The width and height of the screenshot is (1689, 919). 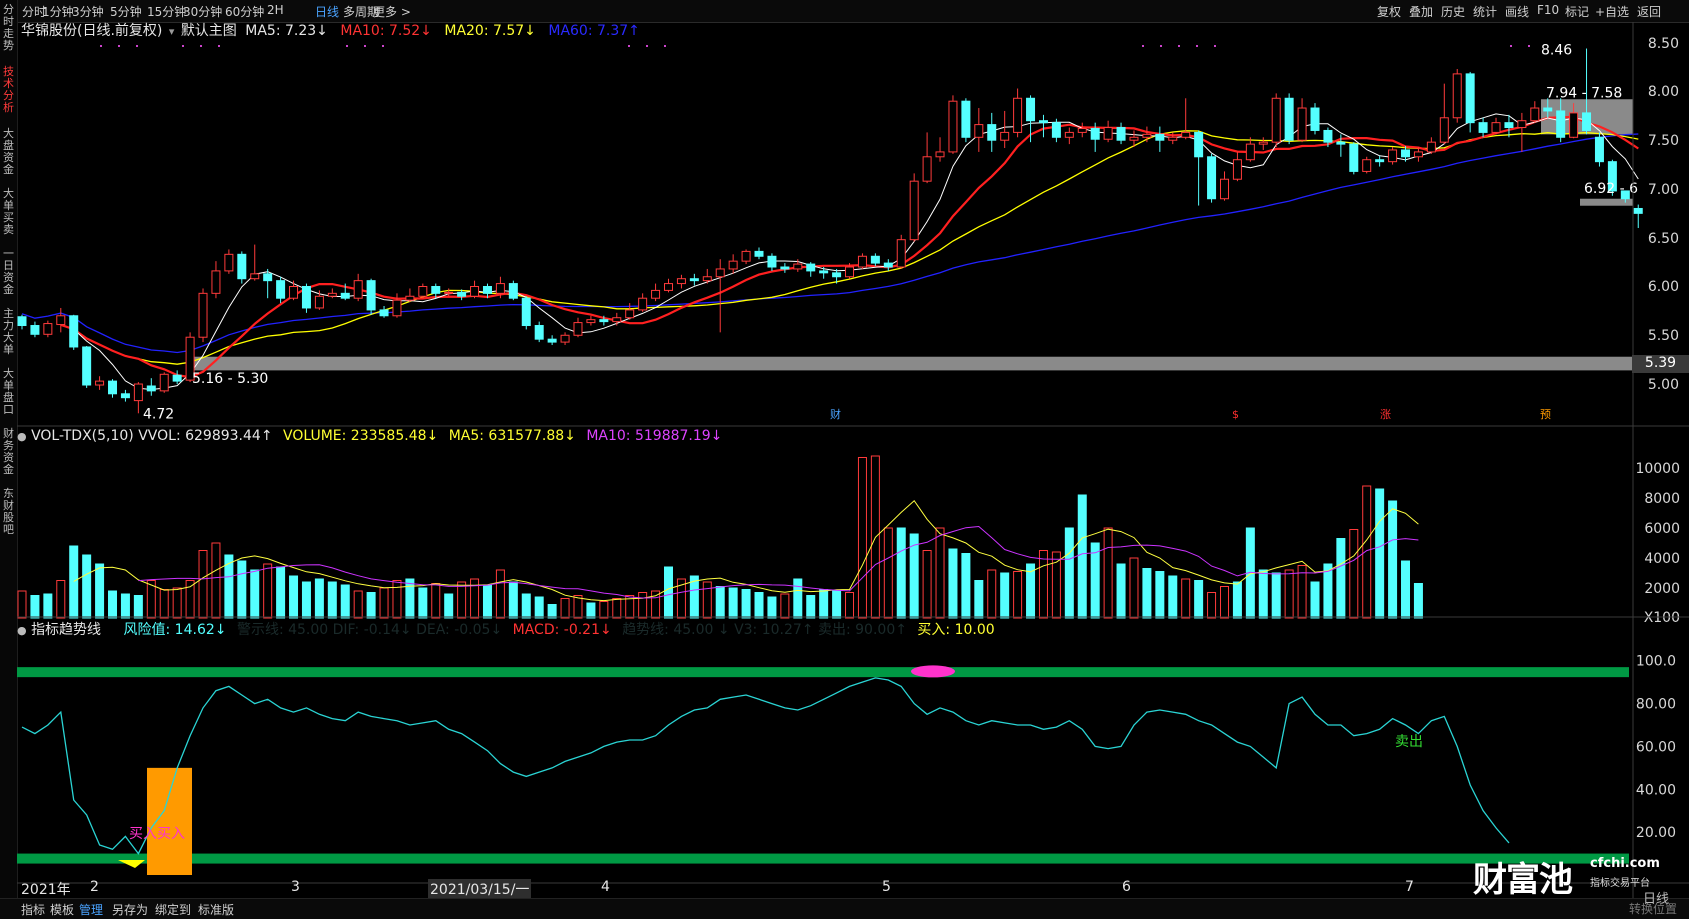 What do you see at coordinates (1656, 747) in the screenshot?
I see `indicator-tick: 60.00` at bounding box center [1656, 747].